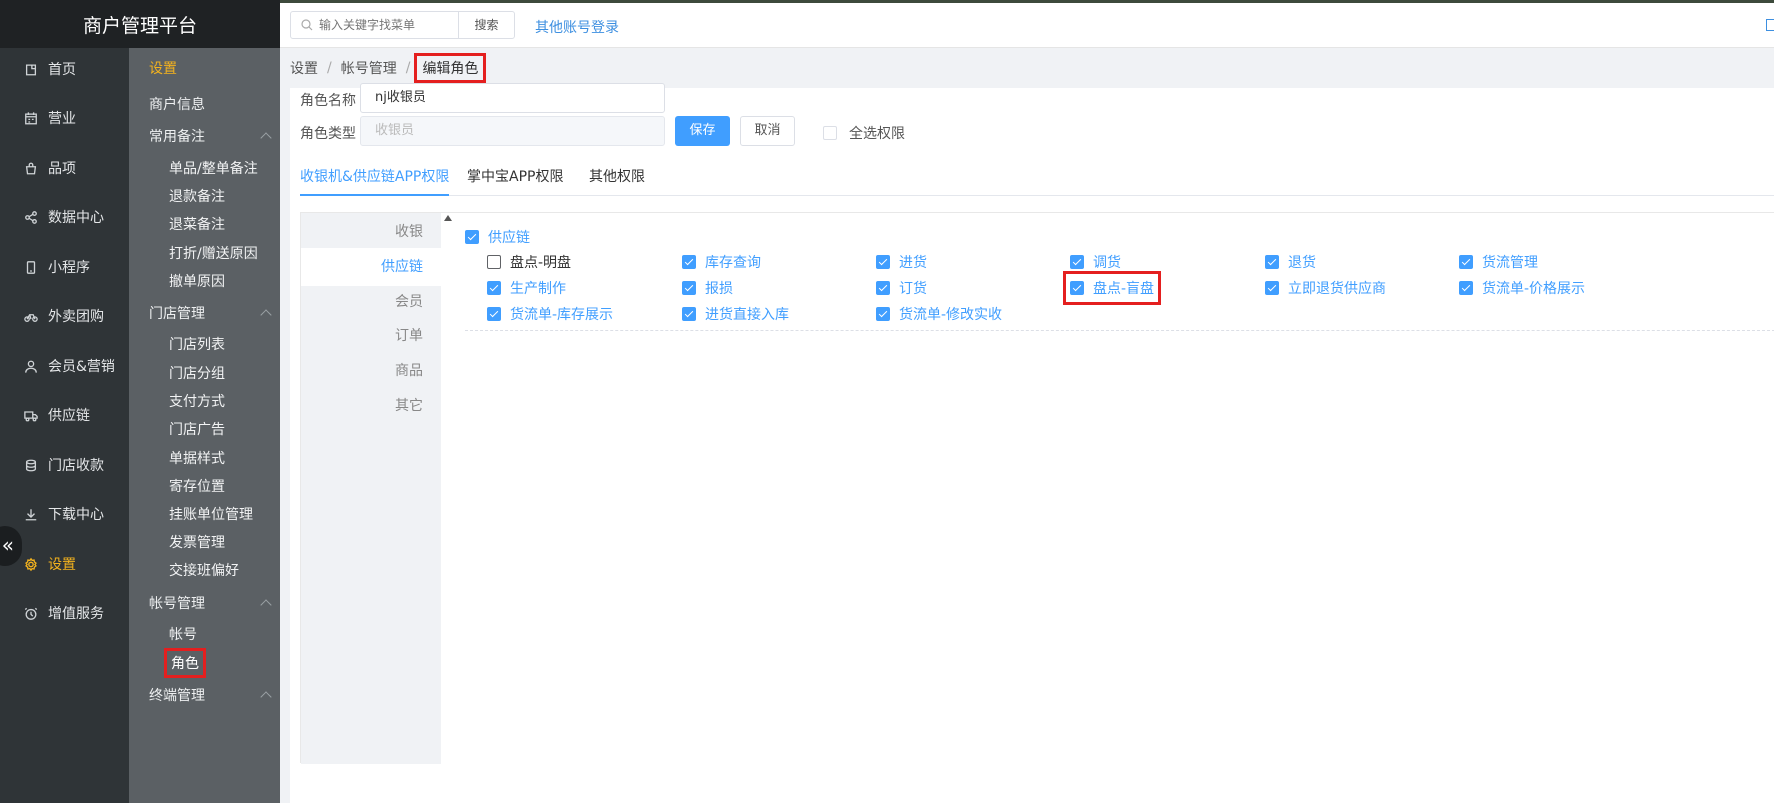 Image resolution: width=1774 pixels, height=803 pixels. I want to click on submenu-item: 门店分组, so click(197, 373).